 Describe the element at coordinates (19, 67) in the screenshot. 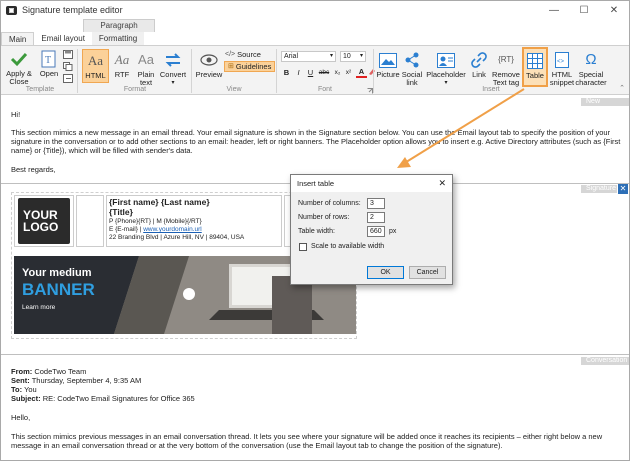

I see `apply-close-button: Apply & Close` at that location.